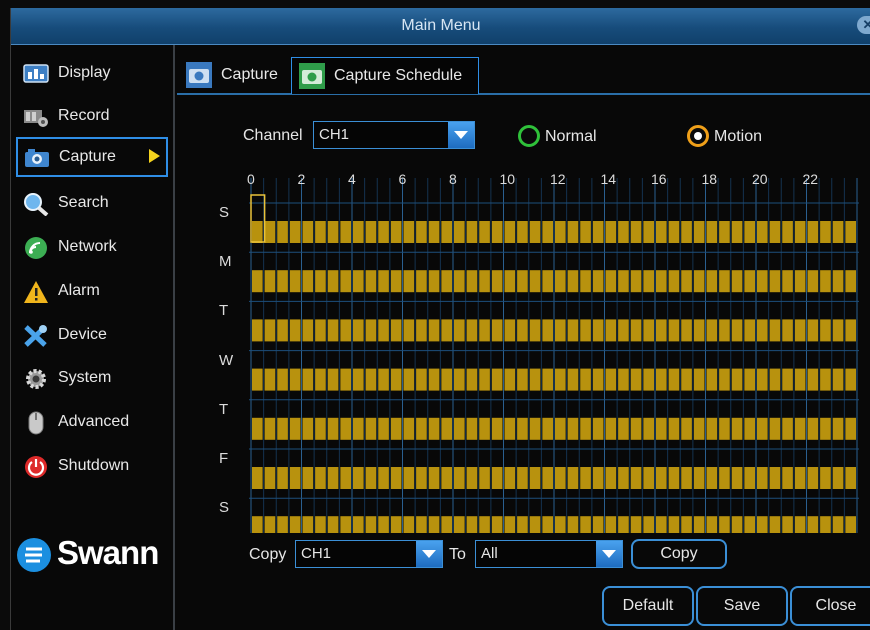 This screenshot has height=630, width=870. Describe the element at coordinates (92, 336) in the screenshot. I see `sidebar-item-device: Device` at that location.